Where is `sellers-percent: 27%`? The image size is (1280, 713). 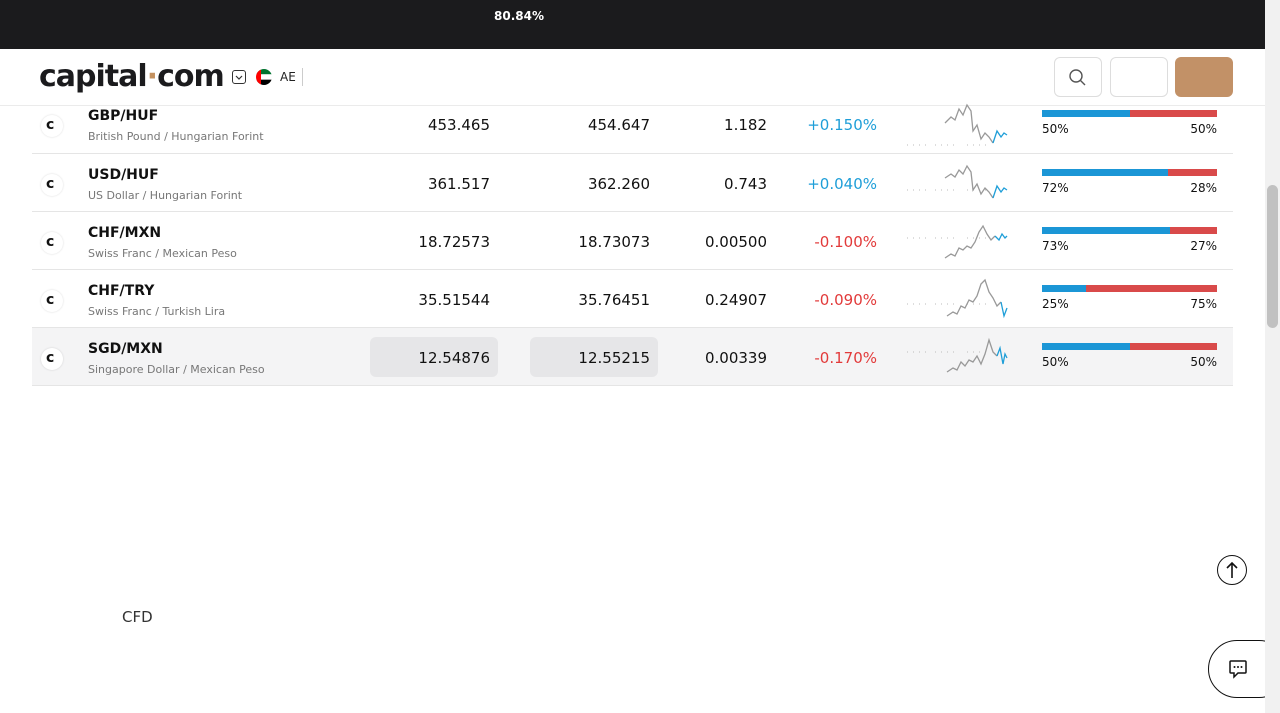 sellers-percent: 27% is located at coordinates (1203, 246).